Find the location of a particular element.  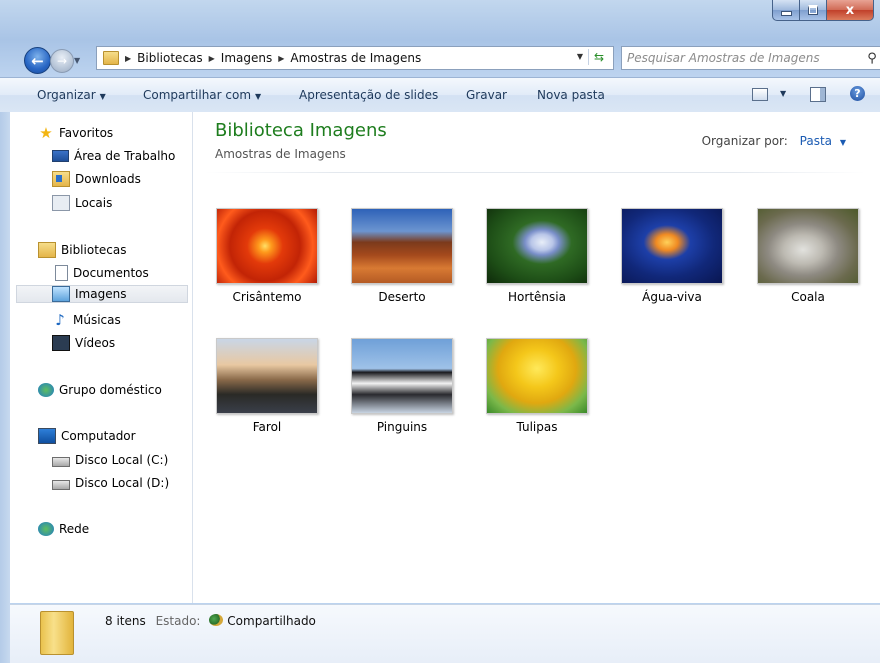

maximize-icon is located at coordinates (813, 10).